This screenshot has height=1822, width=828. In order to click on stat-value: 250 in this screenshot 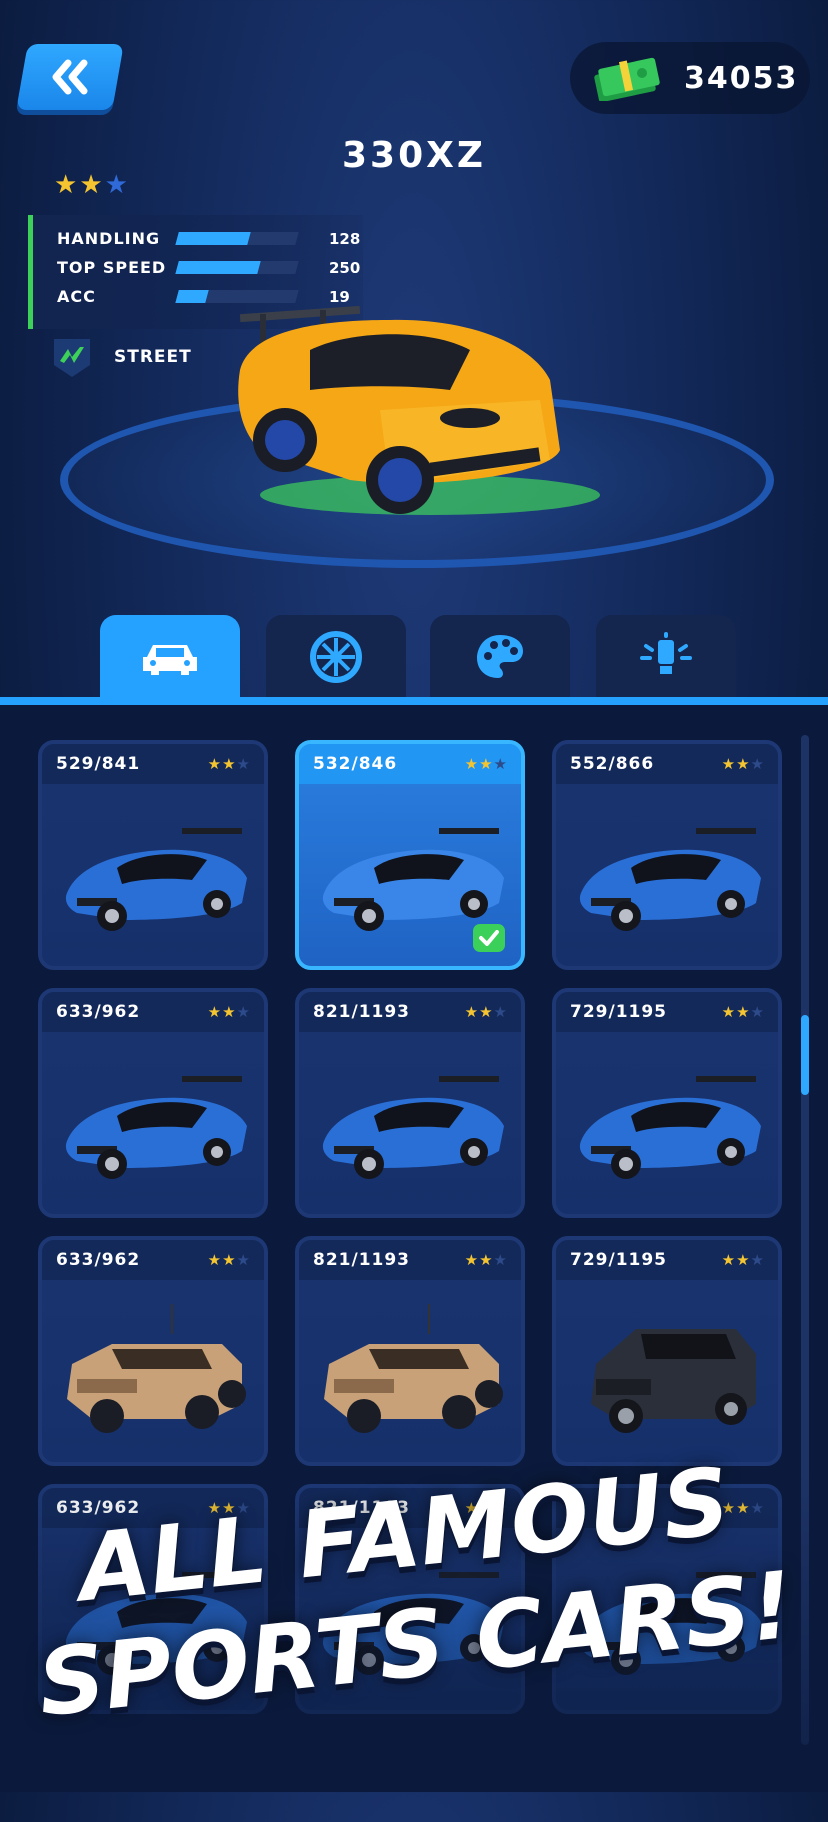, I will do `click(345, 267)`.